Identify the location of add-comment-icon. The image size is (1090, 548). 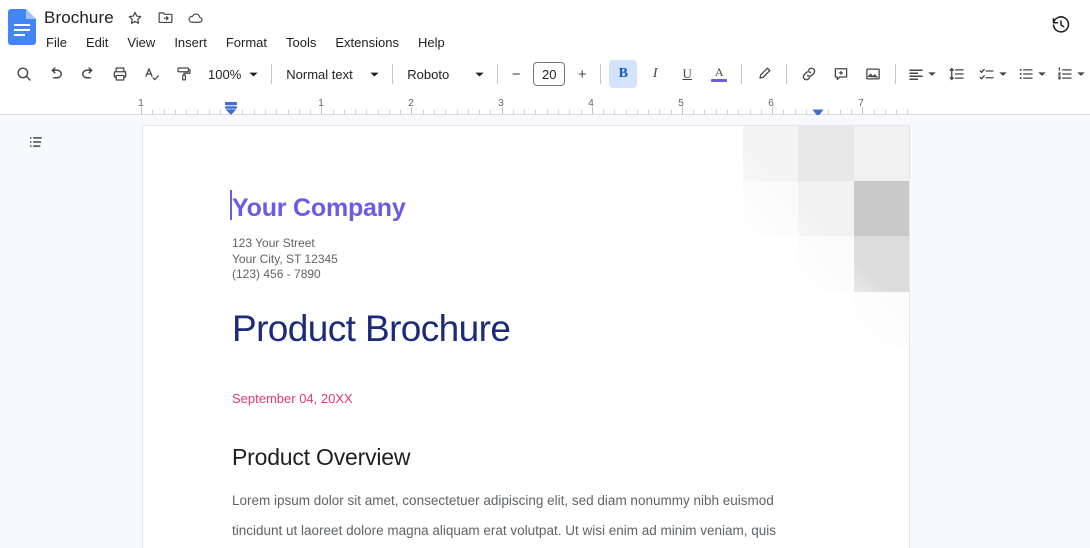
(841, 74).